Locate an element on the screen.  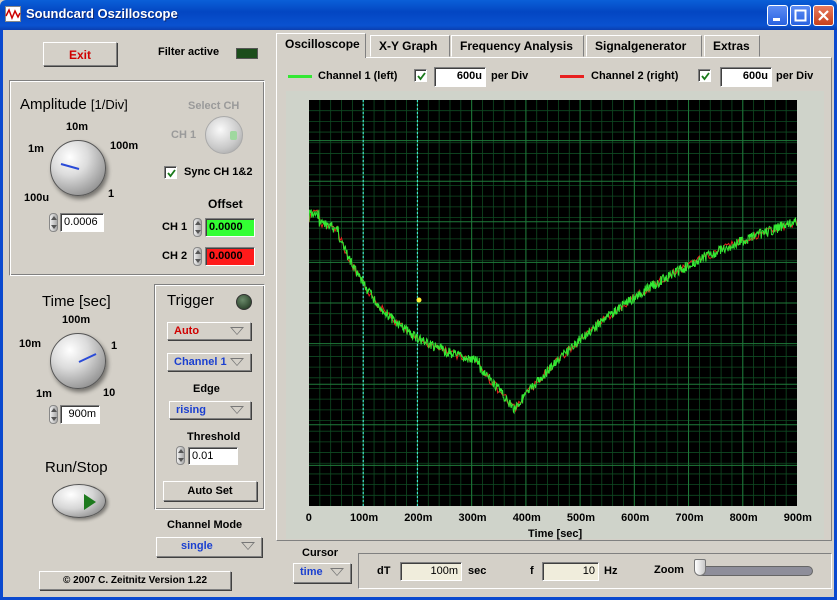
ch1-per-div-unit: per Div is located at coordinates (510, 76).